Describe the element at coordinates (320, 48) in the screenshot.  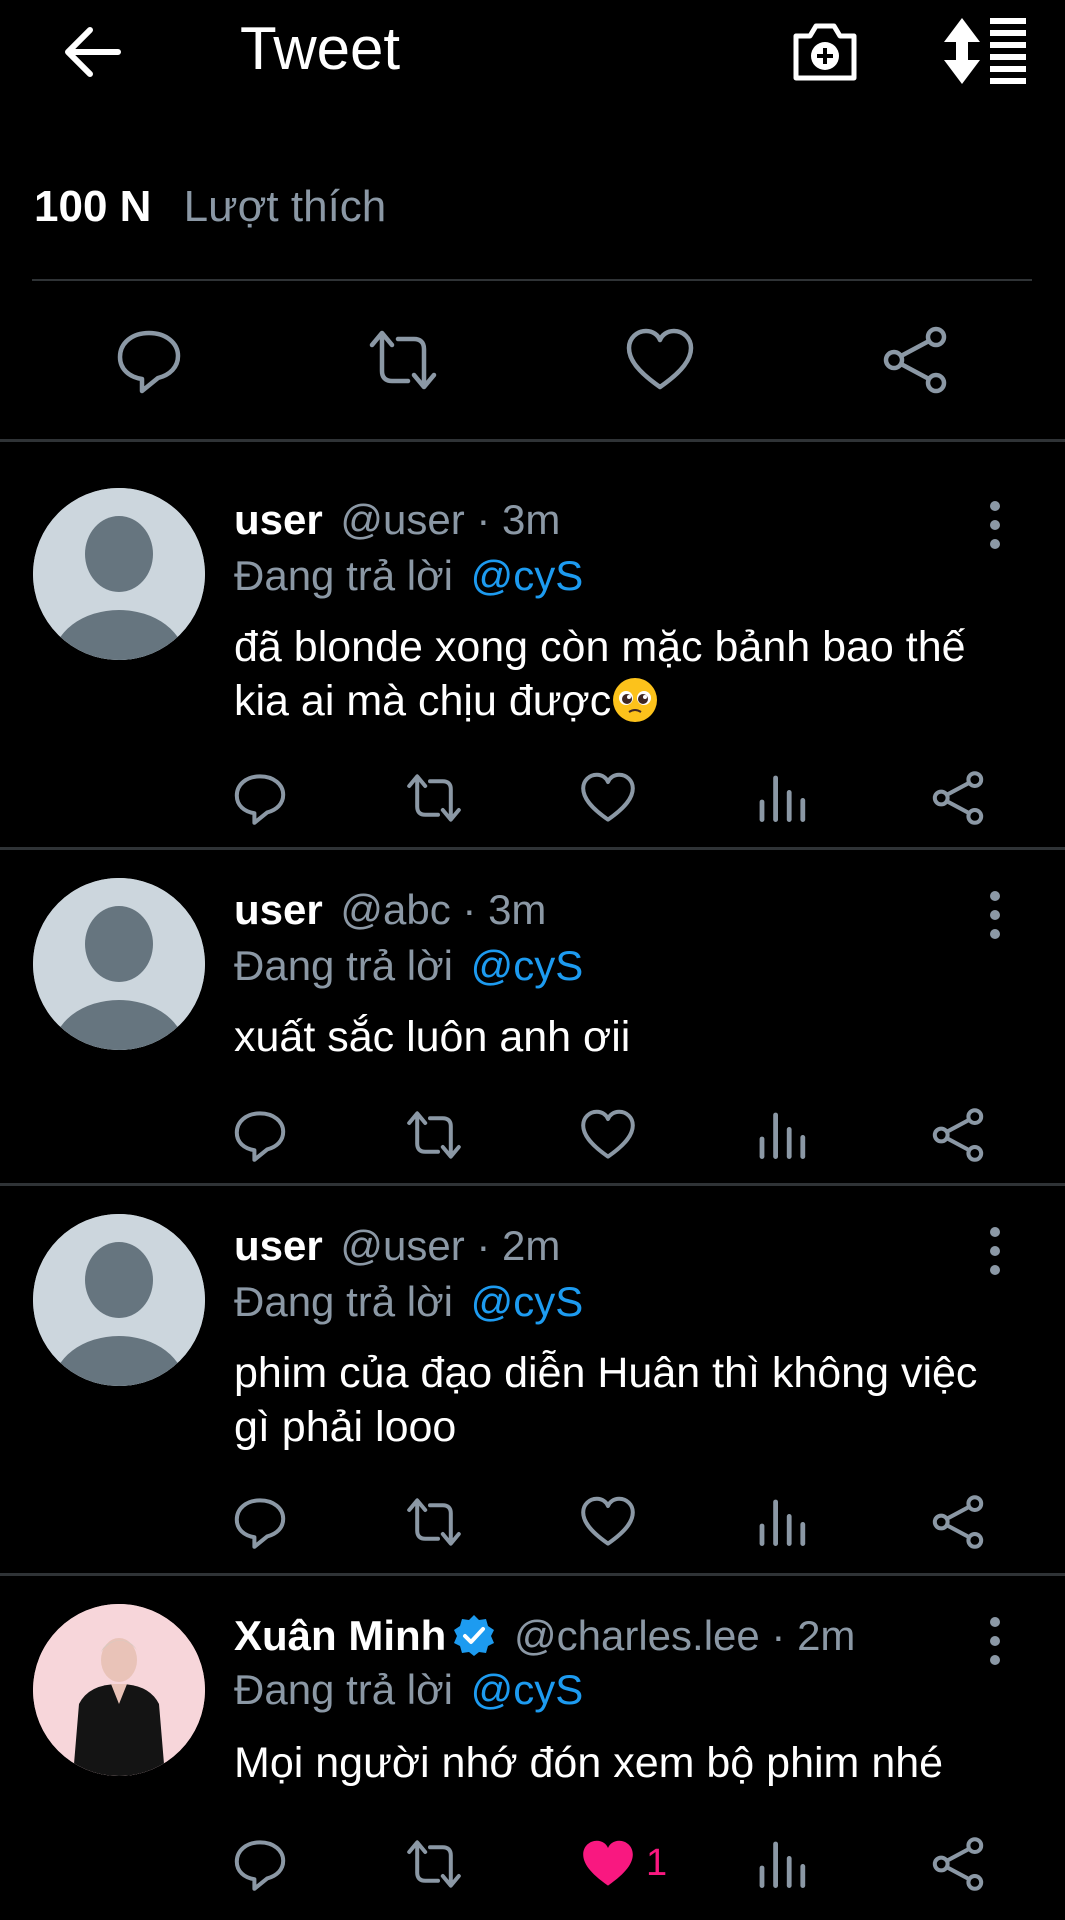
I see `page-title: Tweet` at that location.